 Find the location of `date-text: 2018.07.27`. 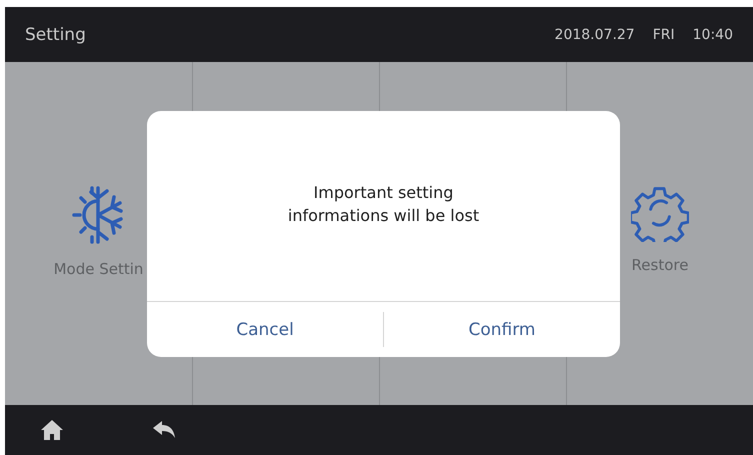

date-text: 2018.07.27 is located at coordinates (594, 34).